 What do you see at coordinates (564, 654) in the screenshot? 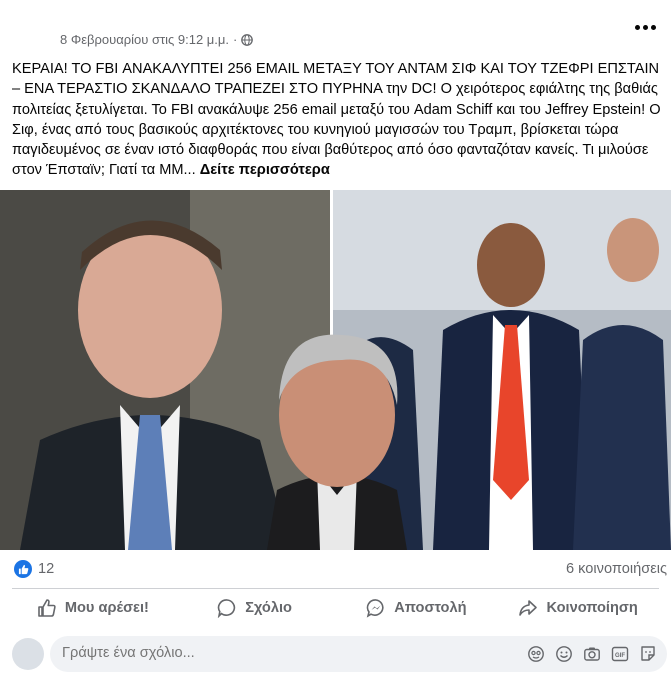
I see `emoji-icon` at bounding box center [564, 654].